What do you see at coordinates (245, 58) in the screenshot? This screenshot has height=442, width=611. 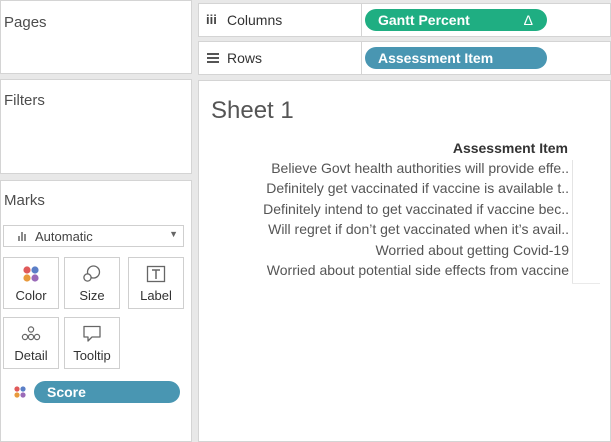 I see `rows-label: Rows` at bounding box center [245, 58].